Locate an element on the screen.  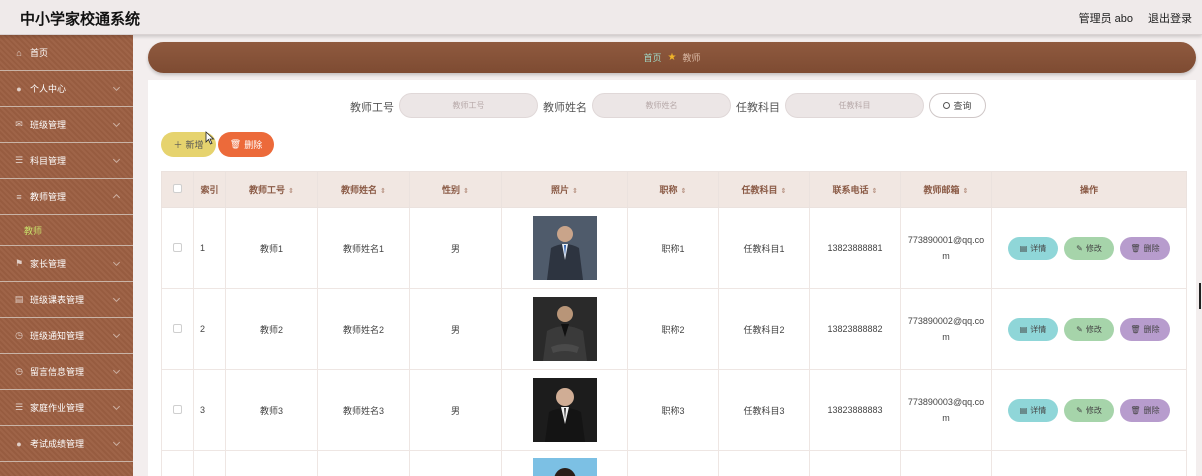
column-header: 任教科目 ⇕ is located at coordinates (764, 189).